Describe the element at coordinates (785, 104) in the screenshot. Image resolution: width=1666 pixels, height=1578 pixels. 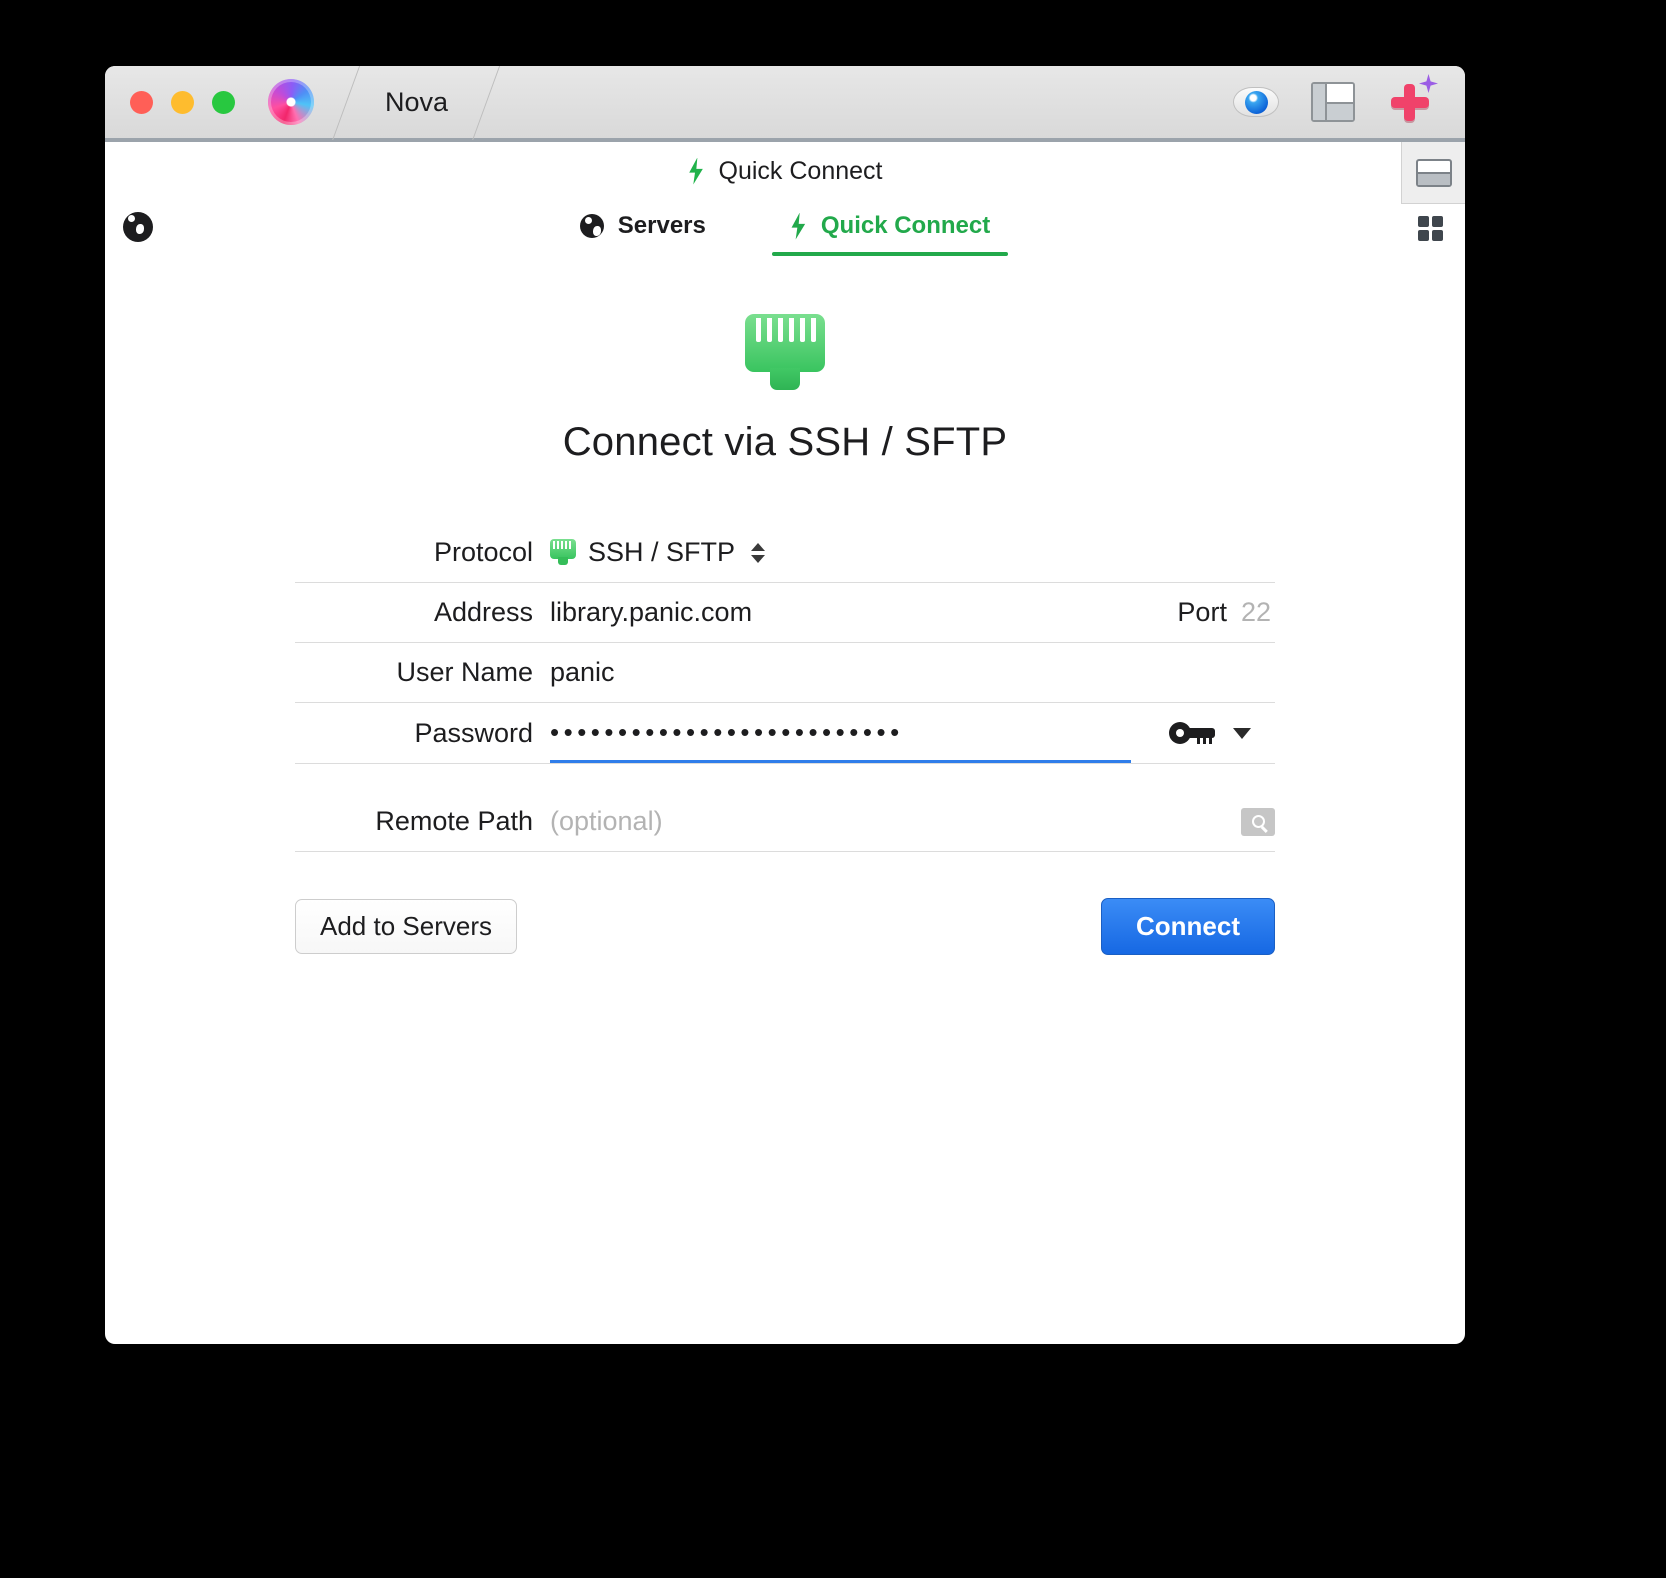
I see `title-bar: Nova` at that location.